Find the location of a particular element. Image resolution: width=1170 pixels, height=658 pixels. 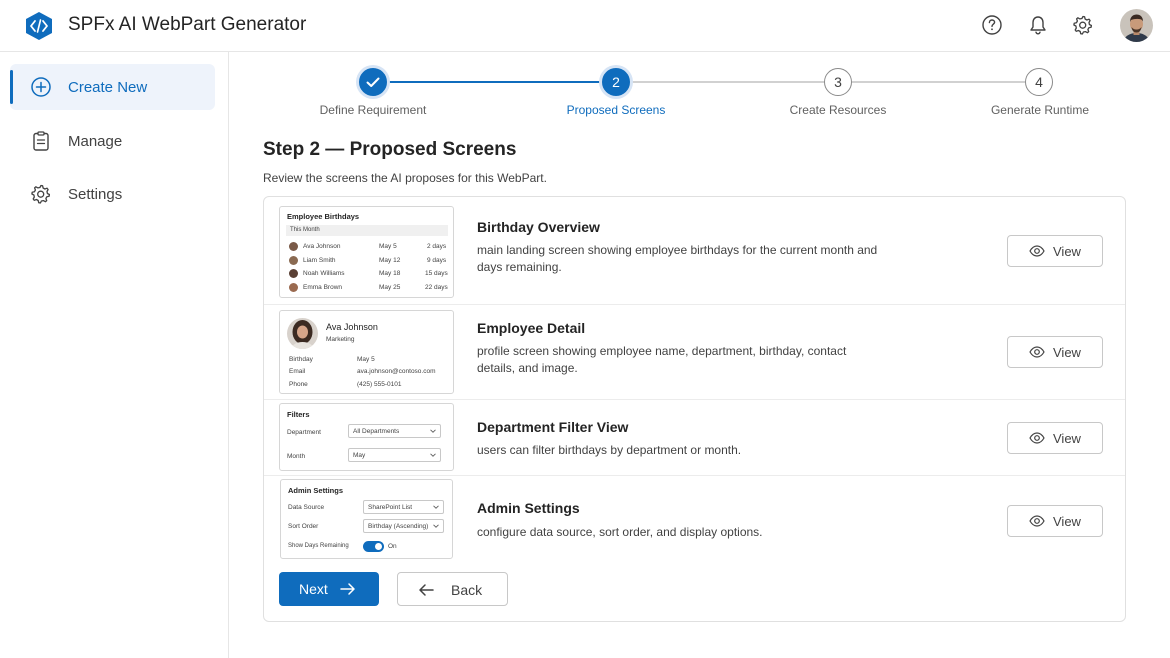

clipboard-icon is located at coordinates (41, 141).